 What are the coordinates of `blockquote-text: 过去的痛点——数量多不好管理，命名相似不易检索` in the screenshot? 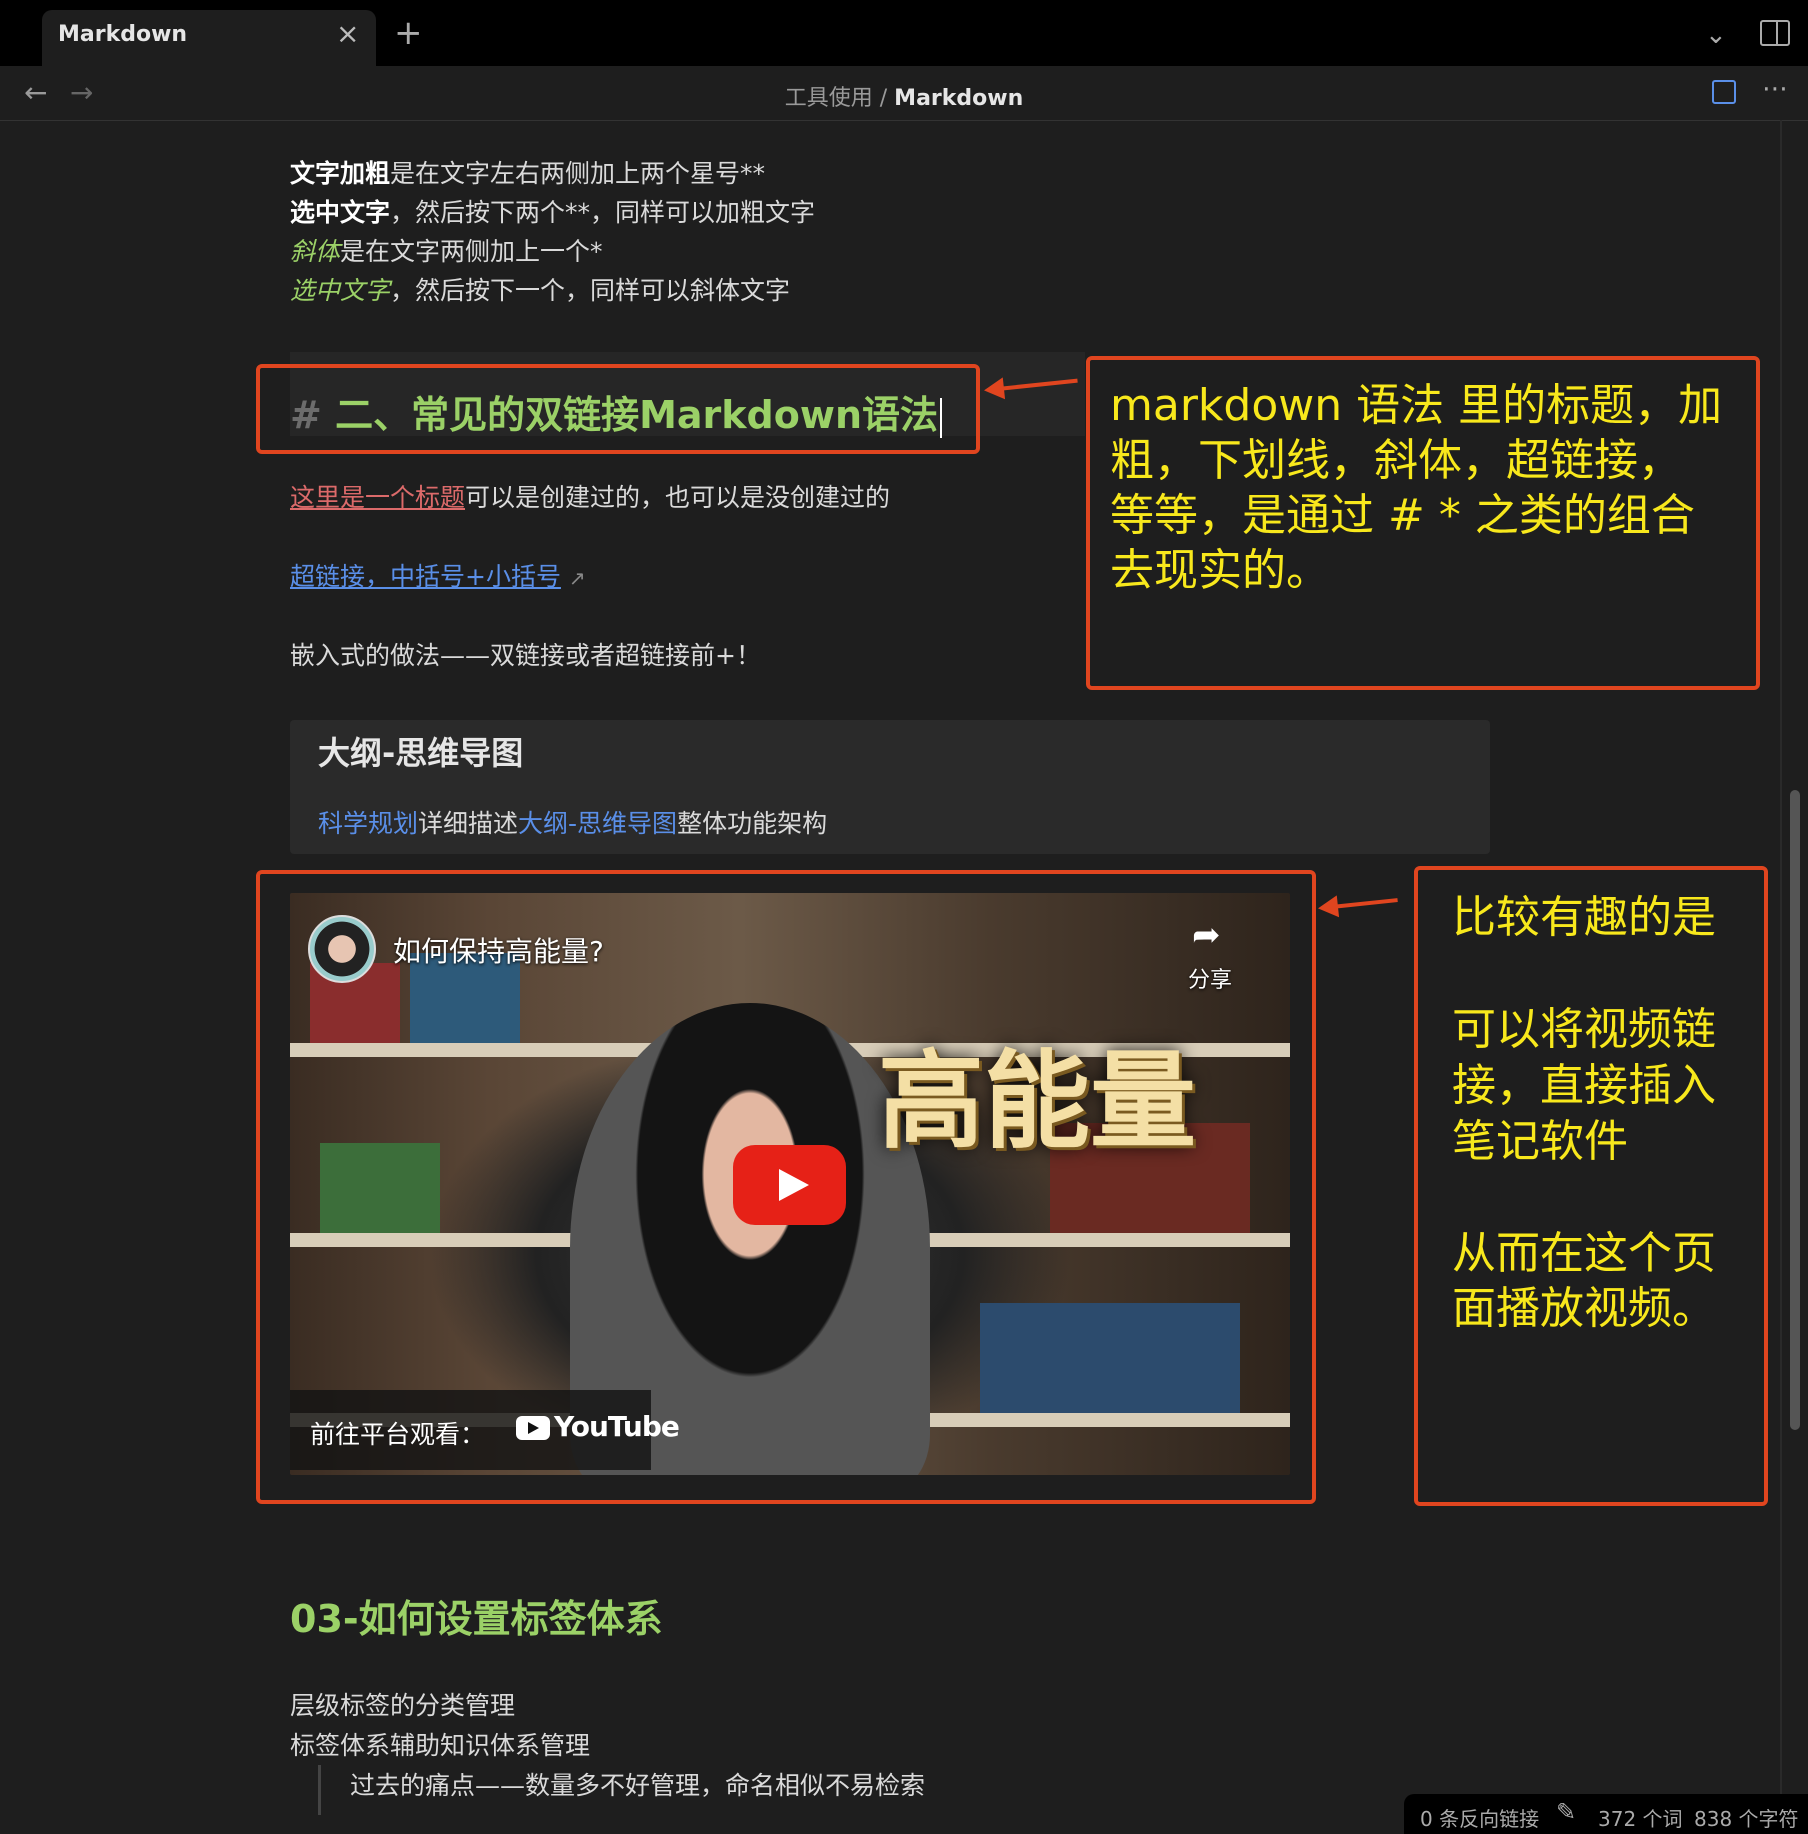 It's located at (638, 1785).